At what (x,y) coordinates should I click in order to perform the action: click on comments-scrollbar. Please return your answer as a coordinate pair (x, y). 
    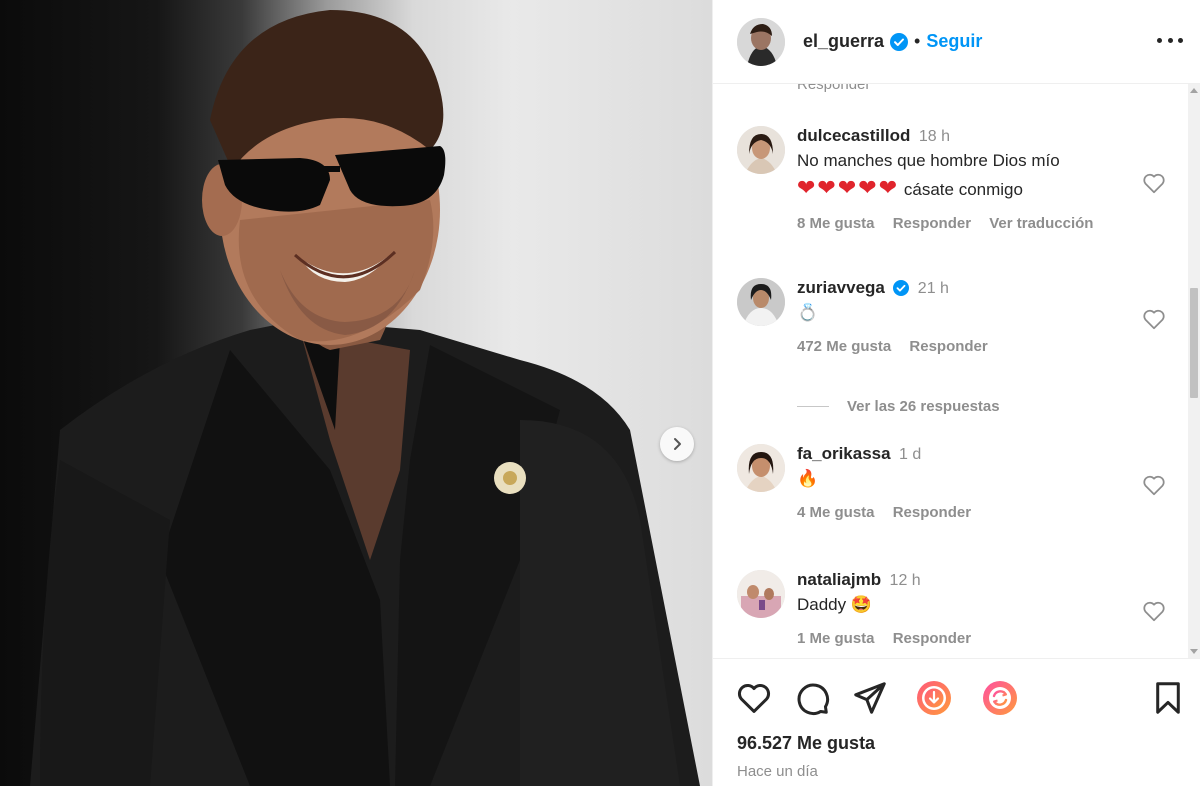
    Looking at the image, I should click on (1194, 371).